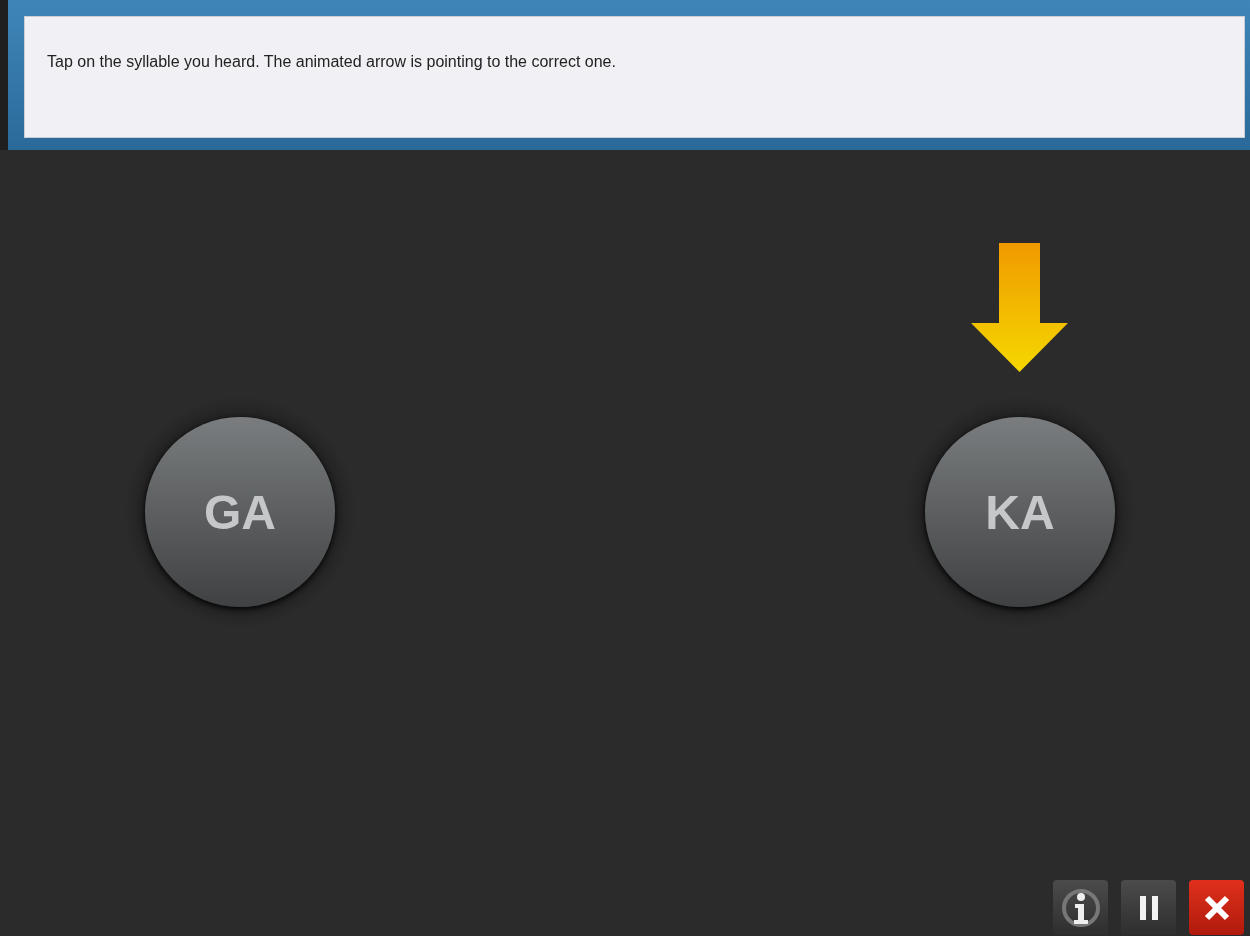  Describe the element at coordinates (331, 61) in the screenshot. I see `instruction-text: Tap on the syllable you heard. The animated arrow is pointing to the correct one.` at that location.